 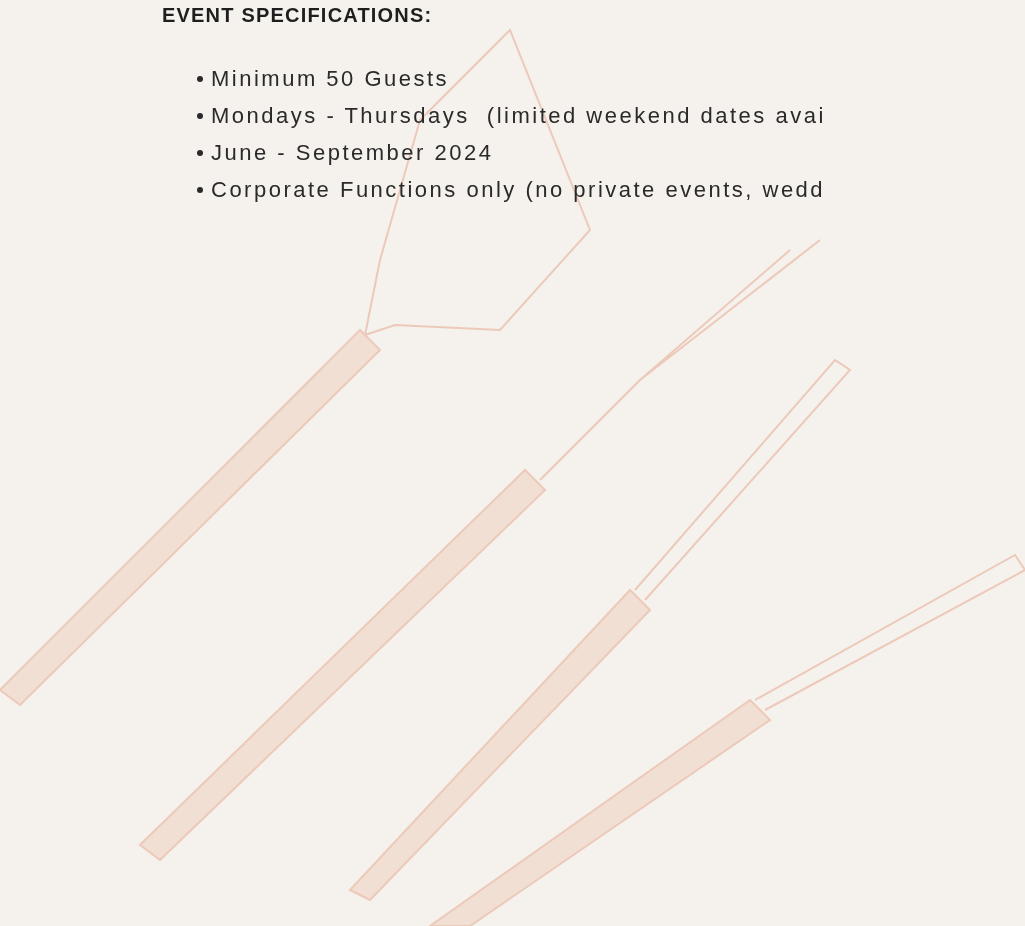 What do you see at coordinates (518, 190) in the screenshot?
I see `list-item-text: Corporate Functions only (no private events, wedd` at bounding box center [518, 190].